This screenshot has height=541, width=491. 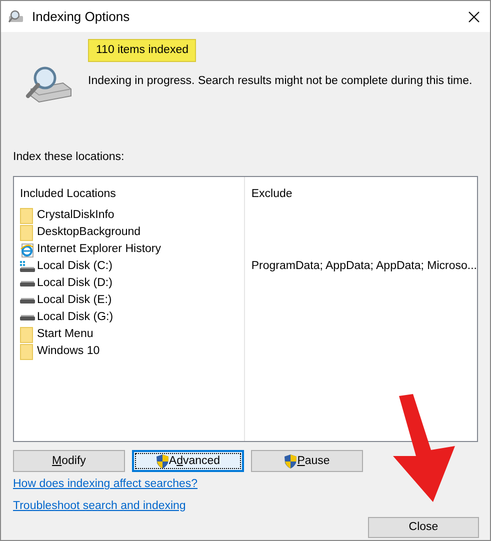 What do you see at coordinates (27, 267) in the screenshot?
I see `system-drive-icon` at bounding box center [27, 267].